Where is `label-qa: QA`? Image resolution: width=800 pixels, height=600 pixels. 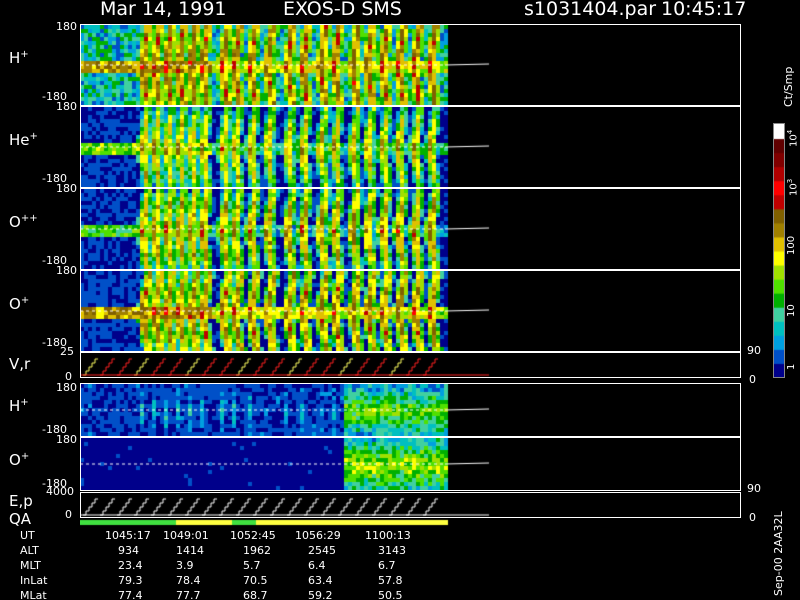 label-qa: QA is located at coordinates (20, 519).